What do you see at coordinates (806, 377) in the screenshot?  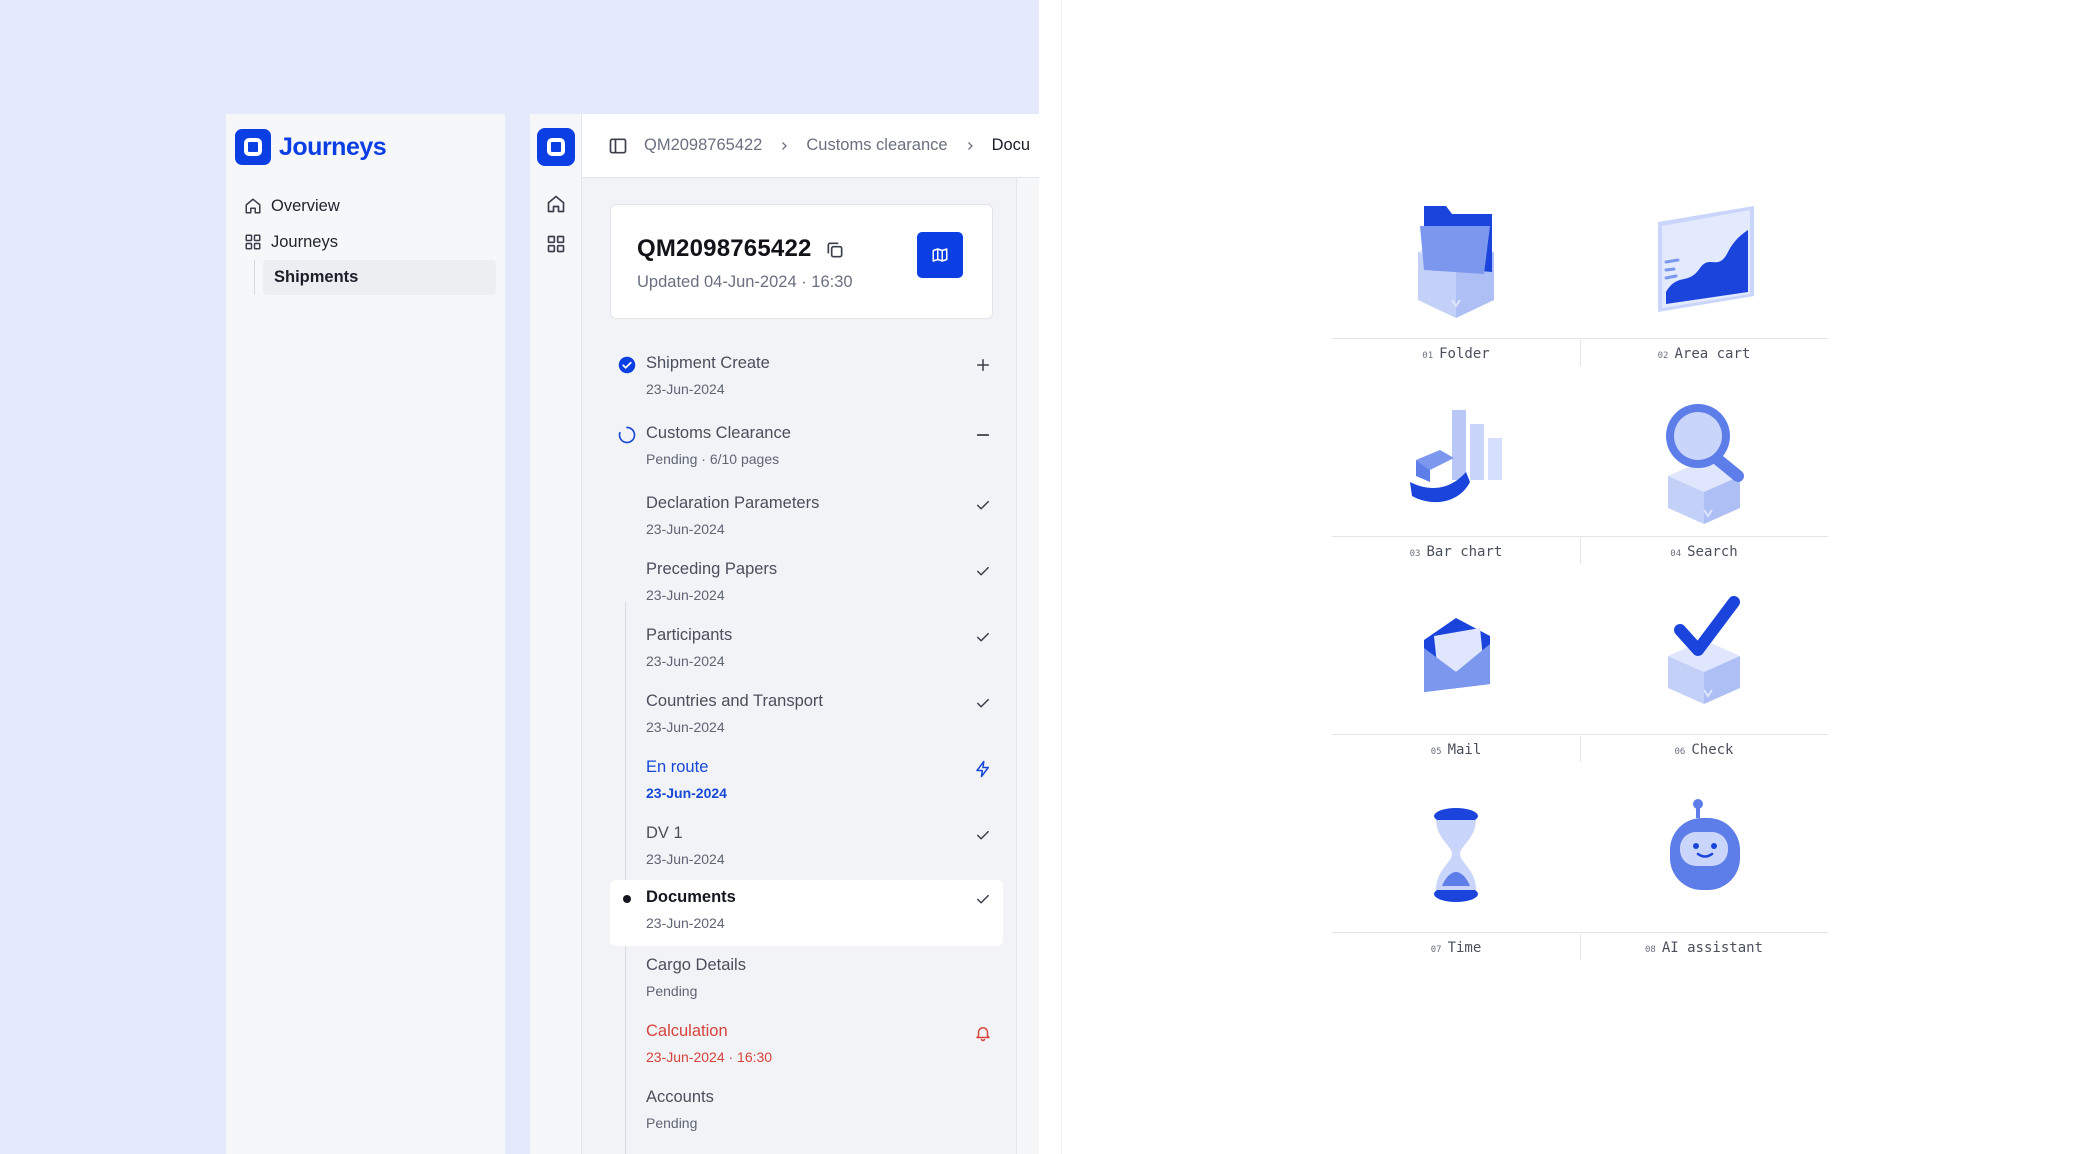 I see `step-shipment-create: Shipment Create 23-Jun-2024` at bounding box center [806, 377].